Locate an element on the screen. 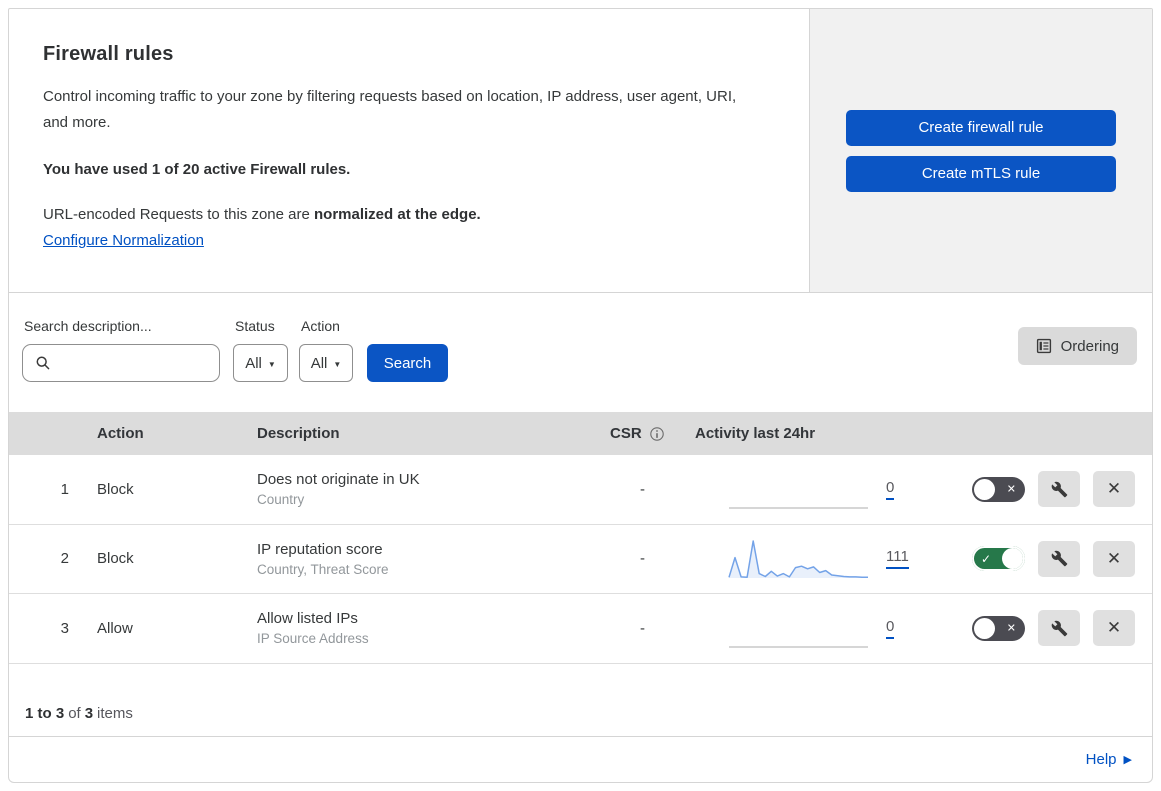 This screenshot has width=1161, height=791. create-firewall-rule-button: Create firewall rule is located at coordinates (981, 127).